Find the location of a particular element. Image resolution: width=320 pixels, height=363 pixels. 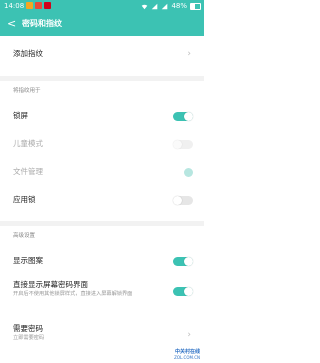

direct-show-toggle is located at coordinates (183, 291).